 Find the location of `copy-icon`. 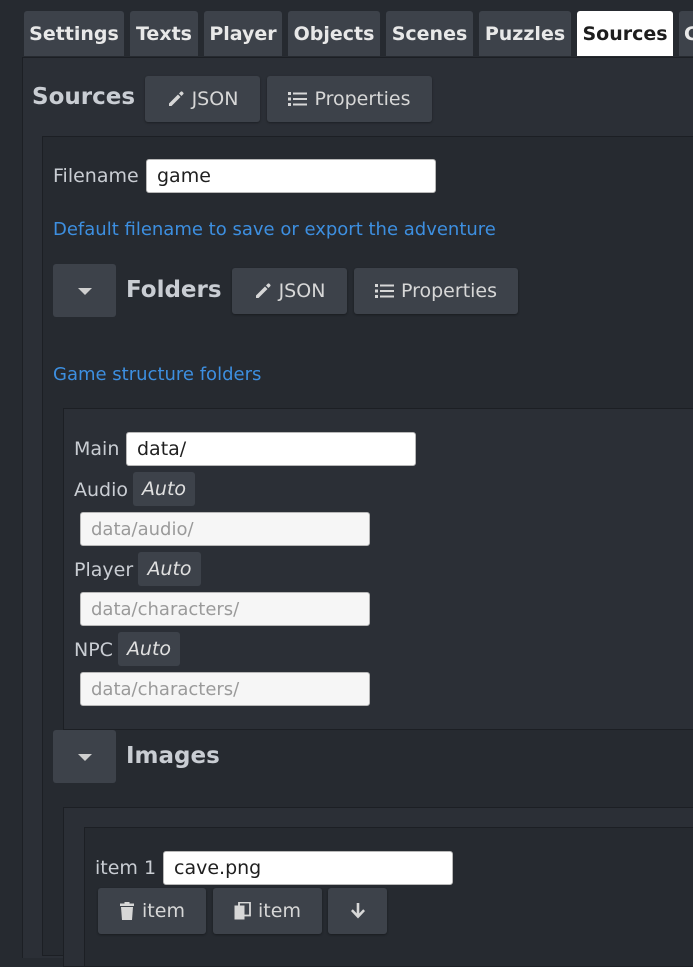

copy-icon is located at coordinates (242, 911).